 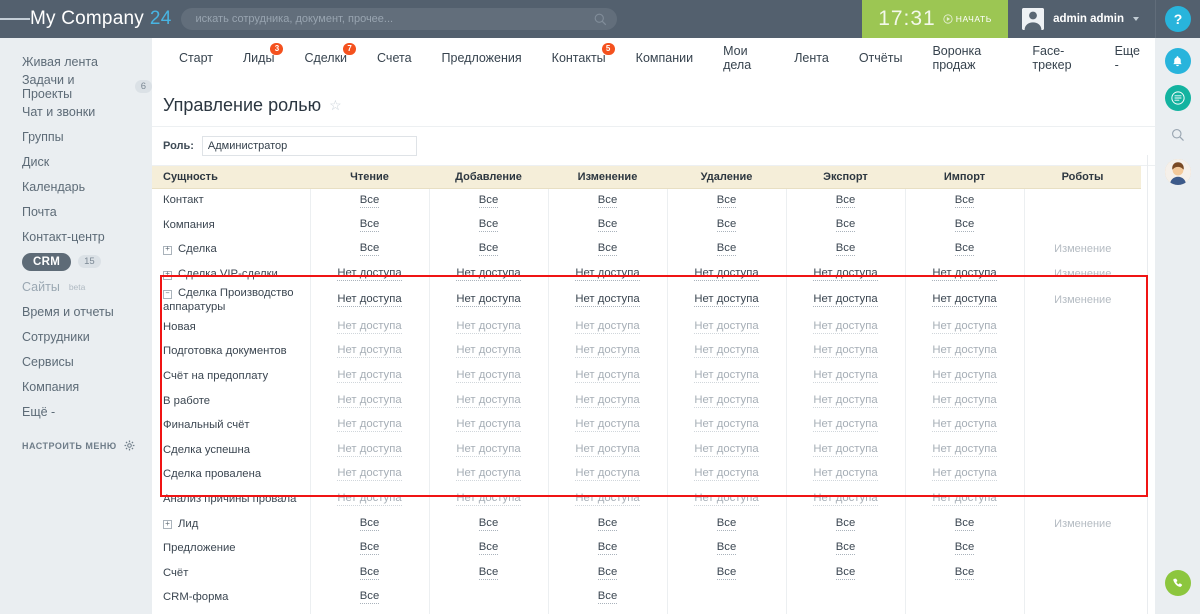 I want to click on tab-face-tracker: Face-трекер, so click(x=1058, y=58).